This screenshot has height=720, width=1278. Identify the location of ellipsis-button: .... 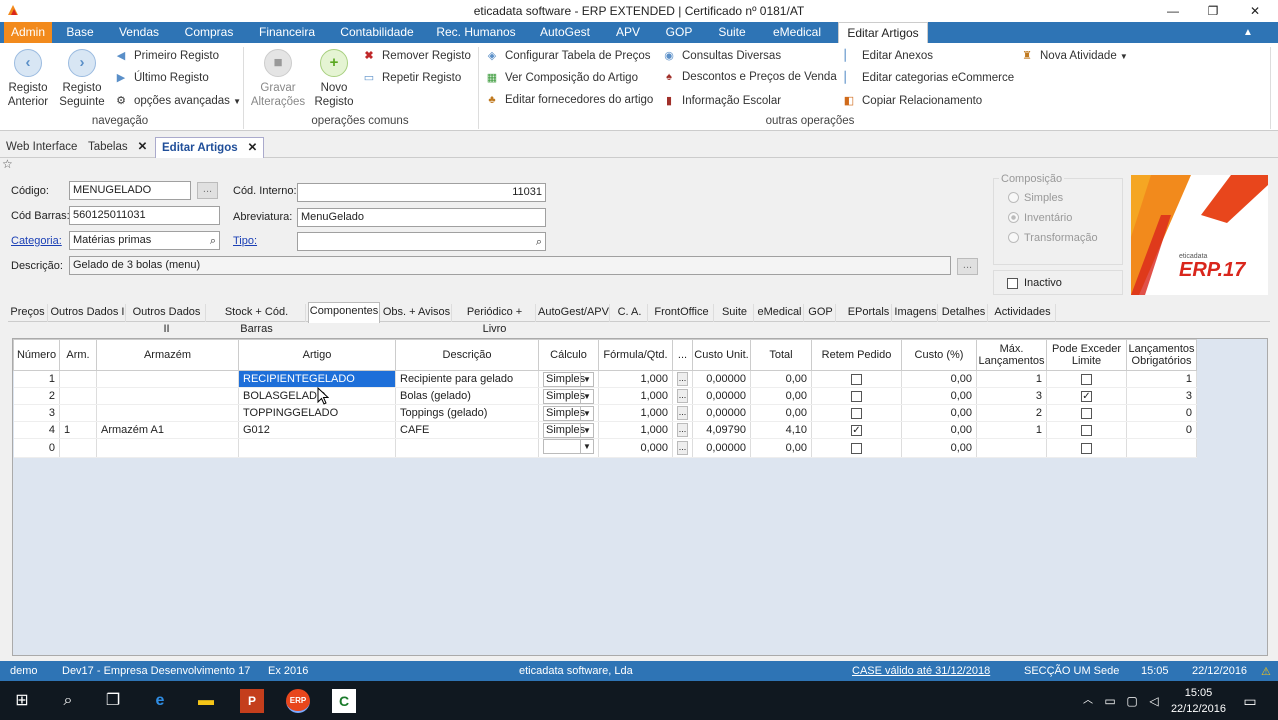
(682, 396).